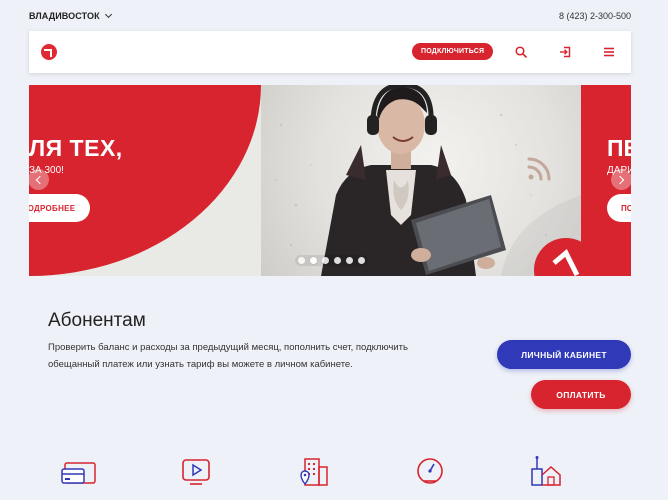  I want to click on carousel-next-button, so click(621, 179).